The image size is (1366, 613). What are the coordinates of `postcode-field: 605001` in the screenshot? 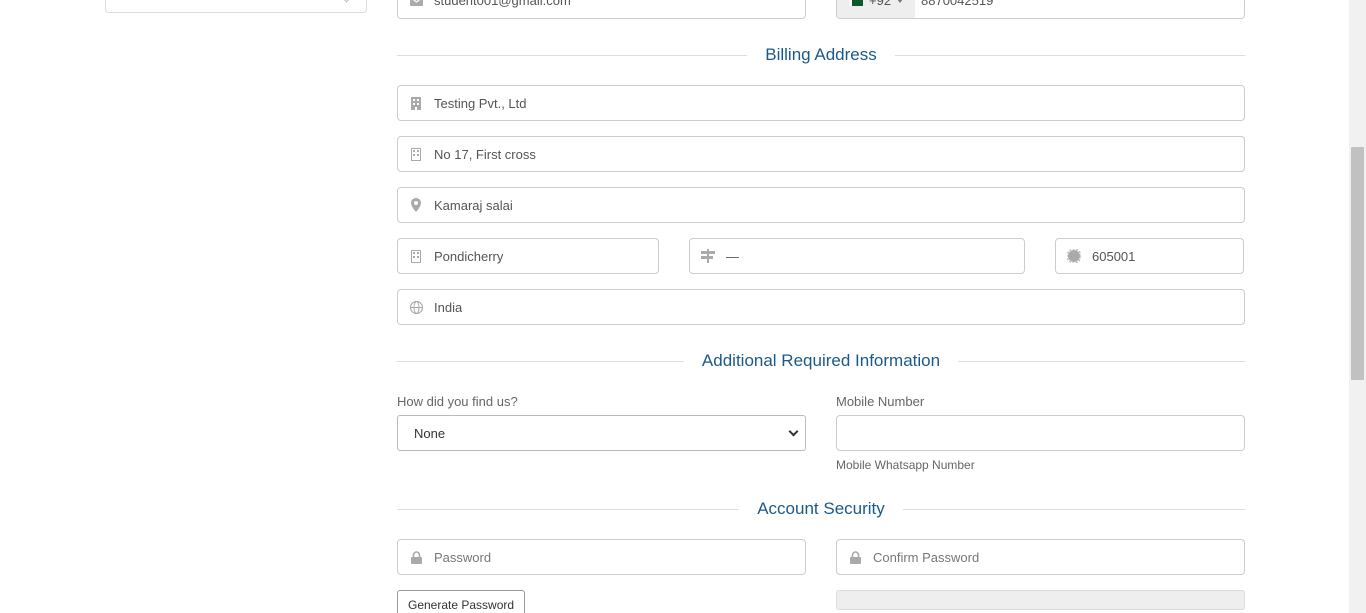 It's located at (1149, 256).